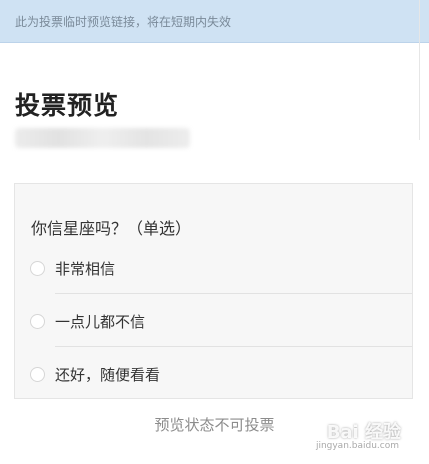 The width and height of the screenshot is (429, 464). I want to click on poll-option-label: 一点儿都不信, so click(100, 321).